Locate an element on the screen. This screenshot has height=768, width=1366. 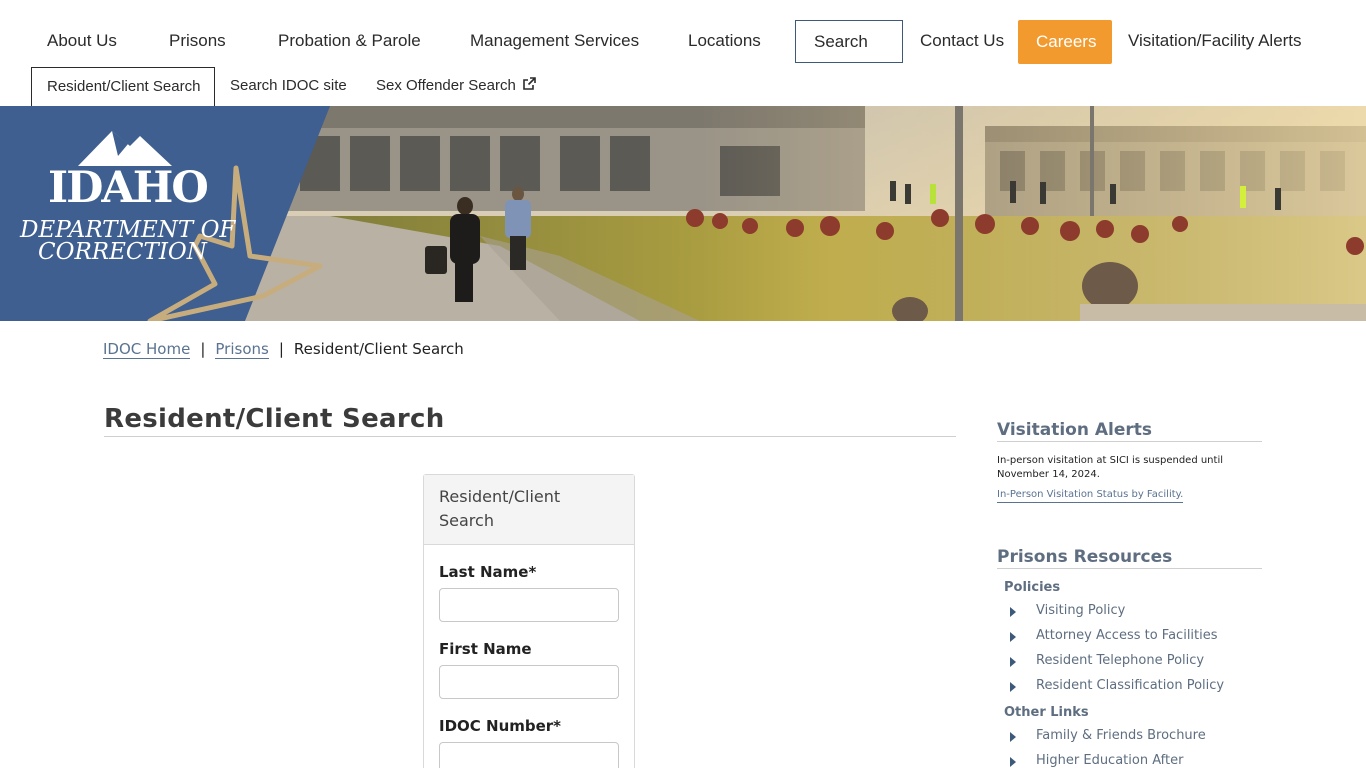
breadcrumb: IDOC Home | Prisons | Resident/Client Search is located at coordinates (283, 349).